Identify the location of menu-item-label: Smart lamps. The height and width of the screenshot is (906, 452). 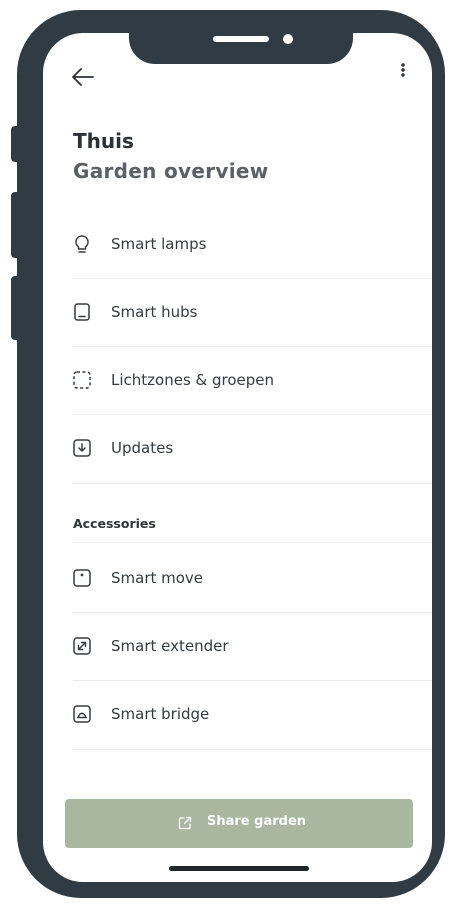
(159, 244).